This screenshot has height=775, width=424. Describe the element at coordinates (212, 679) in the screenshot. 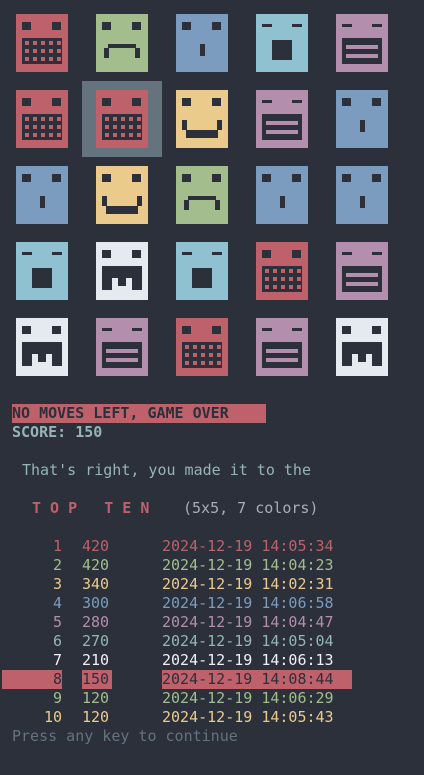

I see `highscore-row: 8 150 2024-12-19 14:08:44` at that location.